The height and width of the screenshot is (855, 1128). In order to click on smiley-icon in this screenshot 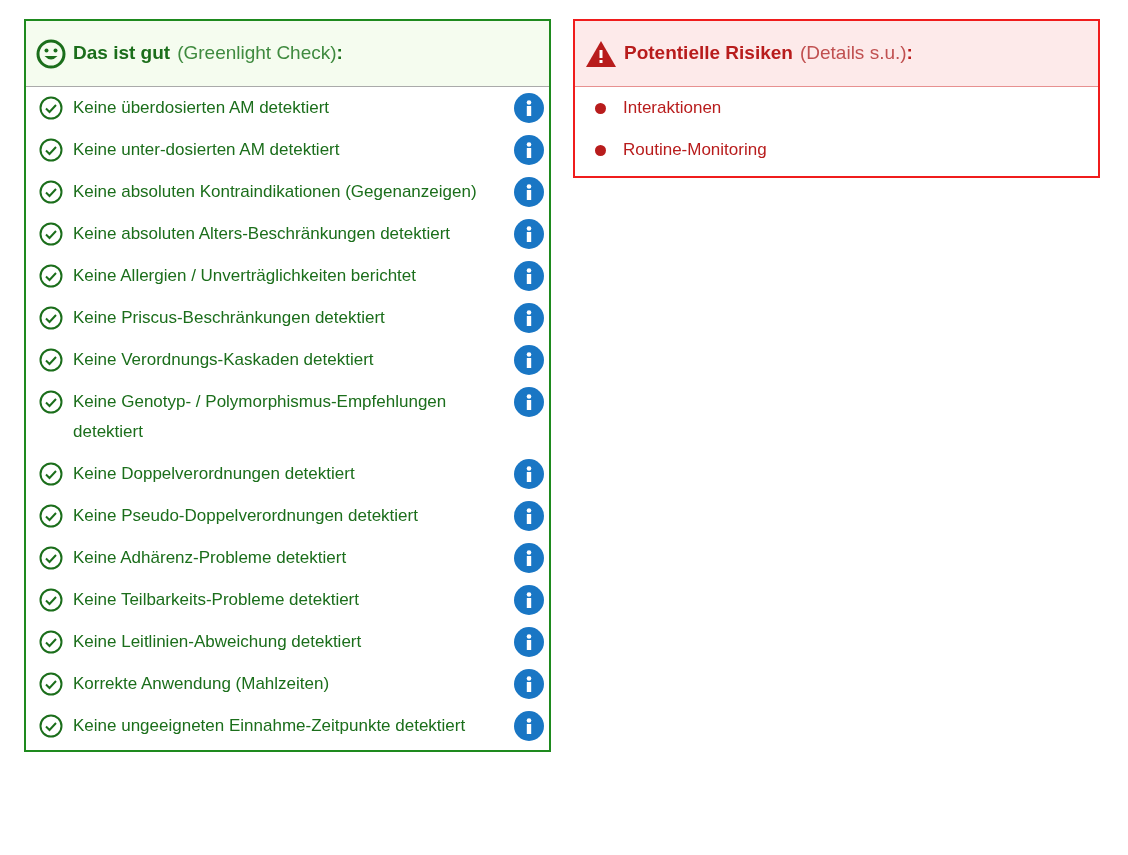, I will do `click(51, 53)`.